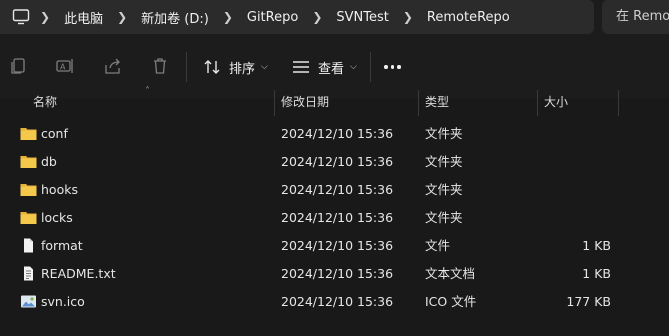 This screenshot has height=336, width=669. I want to click on delete-icon, so click(160, 66).